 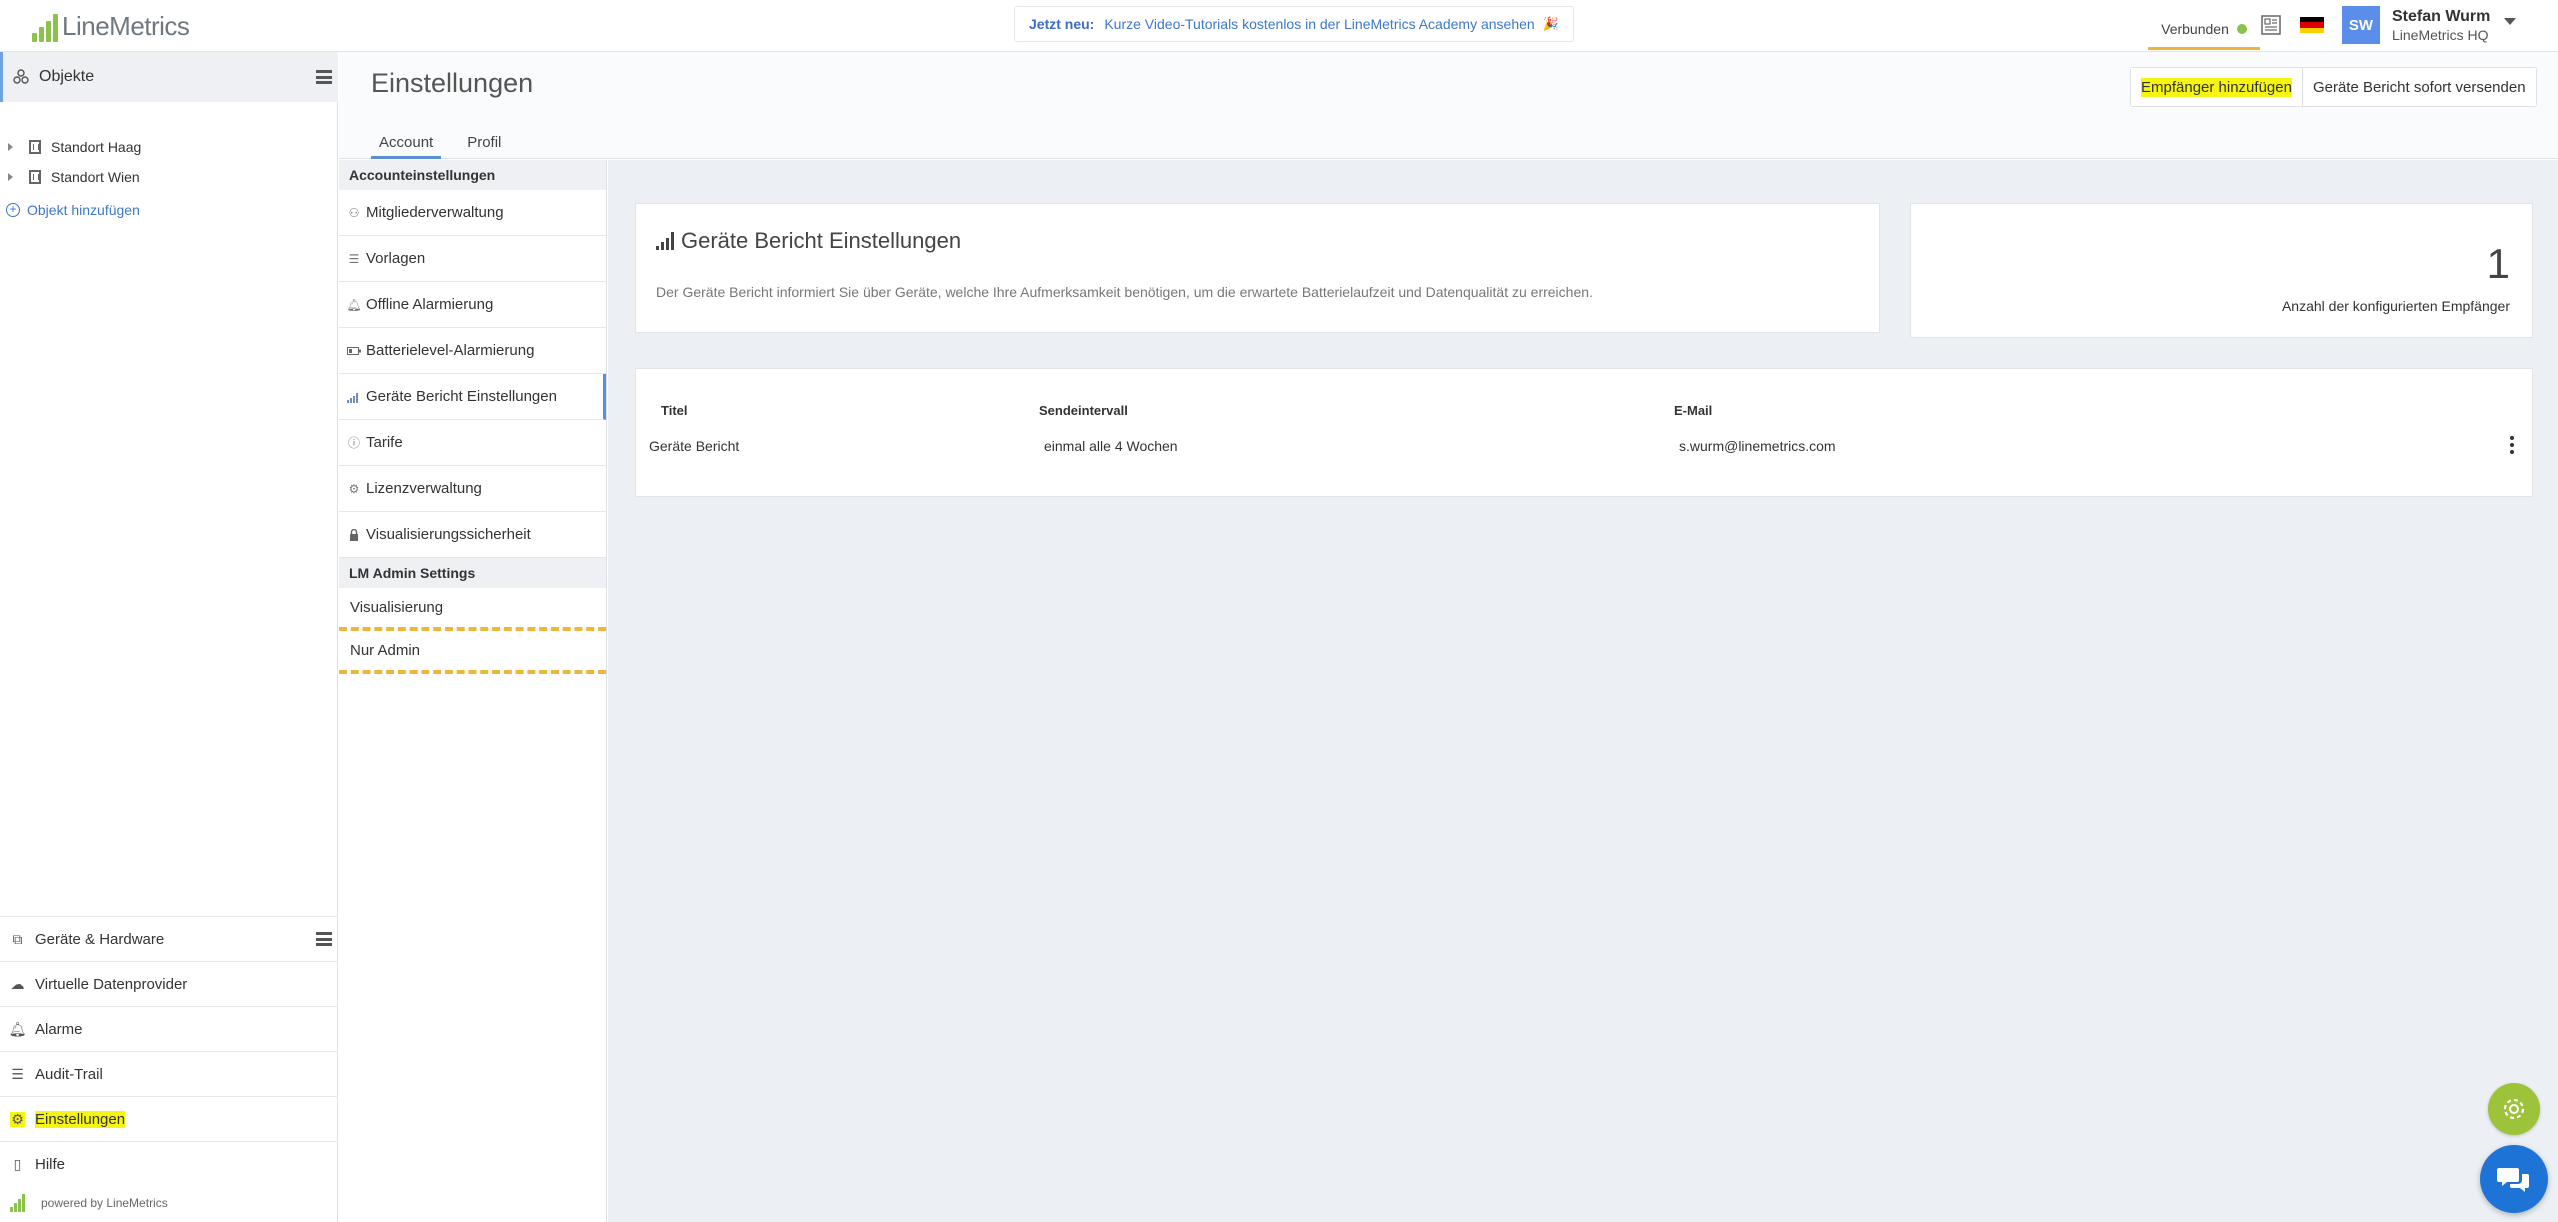 What do you see at coordinates (1111, 446) in the screenshot?
I see `cell-interval: einmal alle 4 Wochen` at bounding box center [1111, 446].